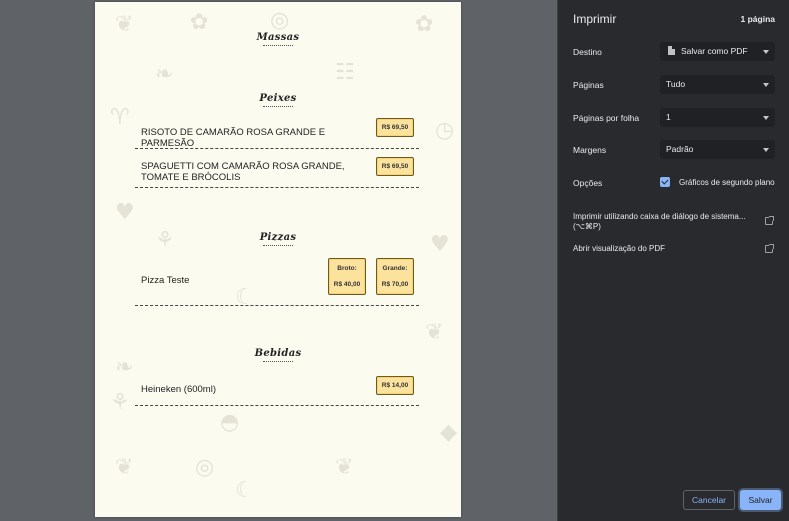 This screenshot has height=521, width=789. Describe the element at coordinates (245, 490) in the screenshot. I see `banana-icon: ☾` at that location.